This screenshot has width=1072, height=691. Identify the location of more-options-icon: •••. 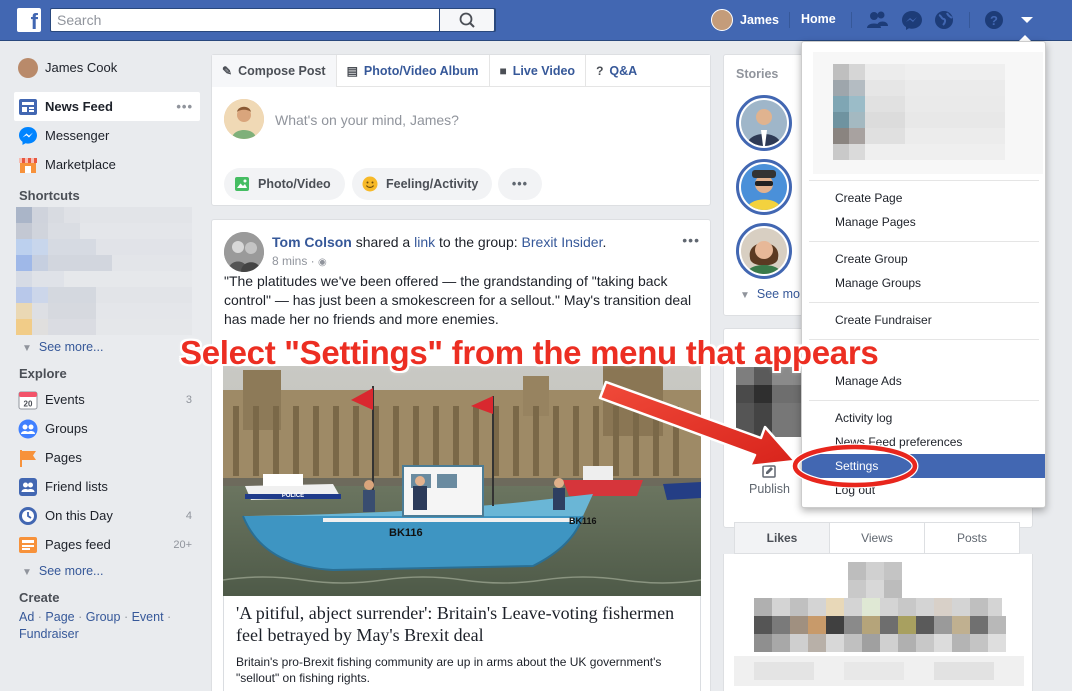
(184, 106).